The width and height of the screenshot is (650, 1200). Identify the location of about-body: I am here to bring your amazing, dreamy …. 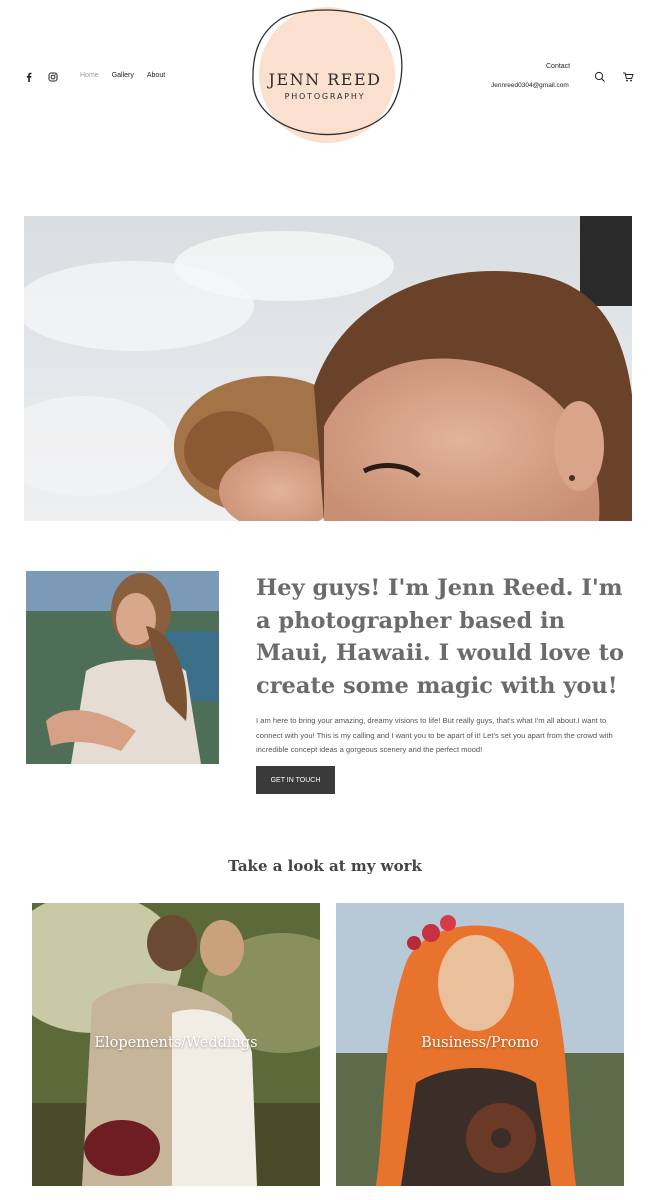
(434, 735).